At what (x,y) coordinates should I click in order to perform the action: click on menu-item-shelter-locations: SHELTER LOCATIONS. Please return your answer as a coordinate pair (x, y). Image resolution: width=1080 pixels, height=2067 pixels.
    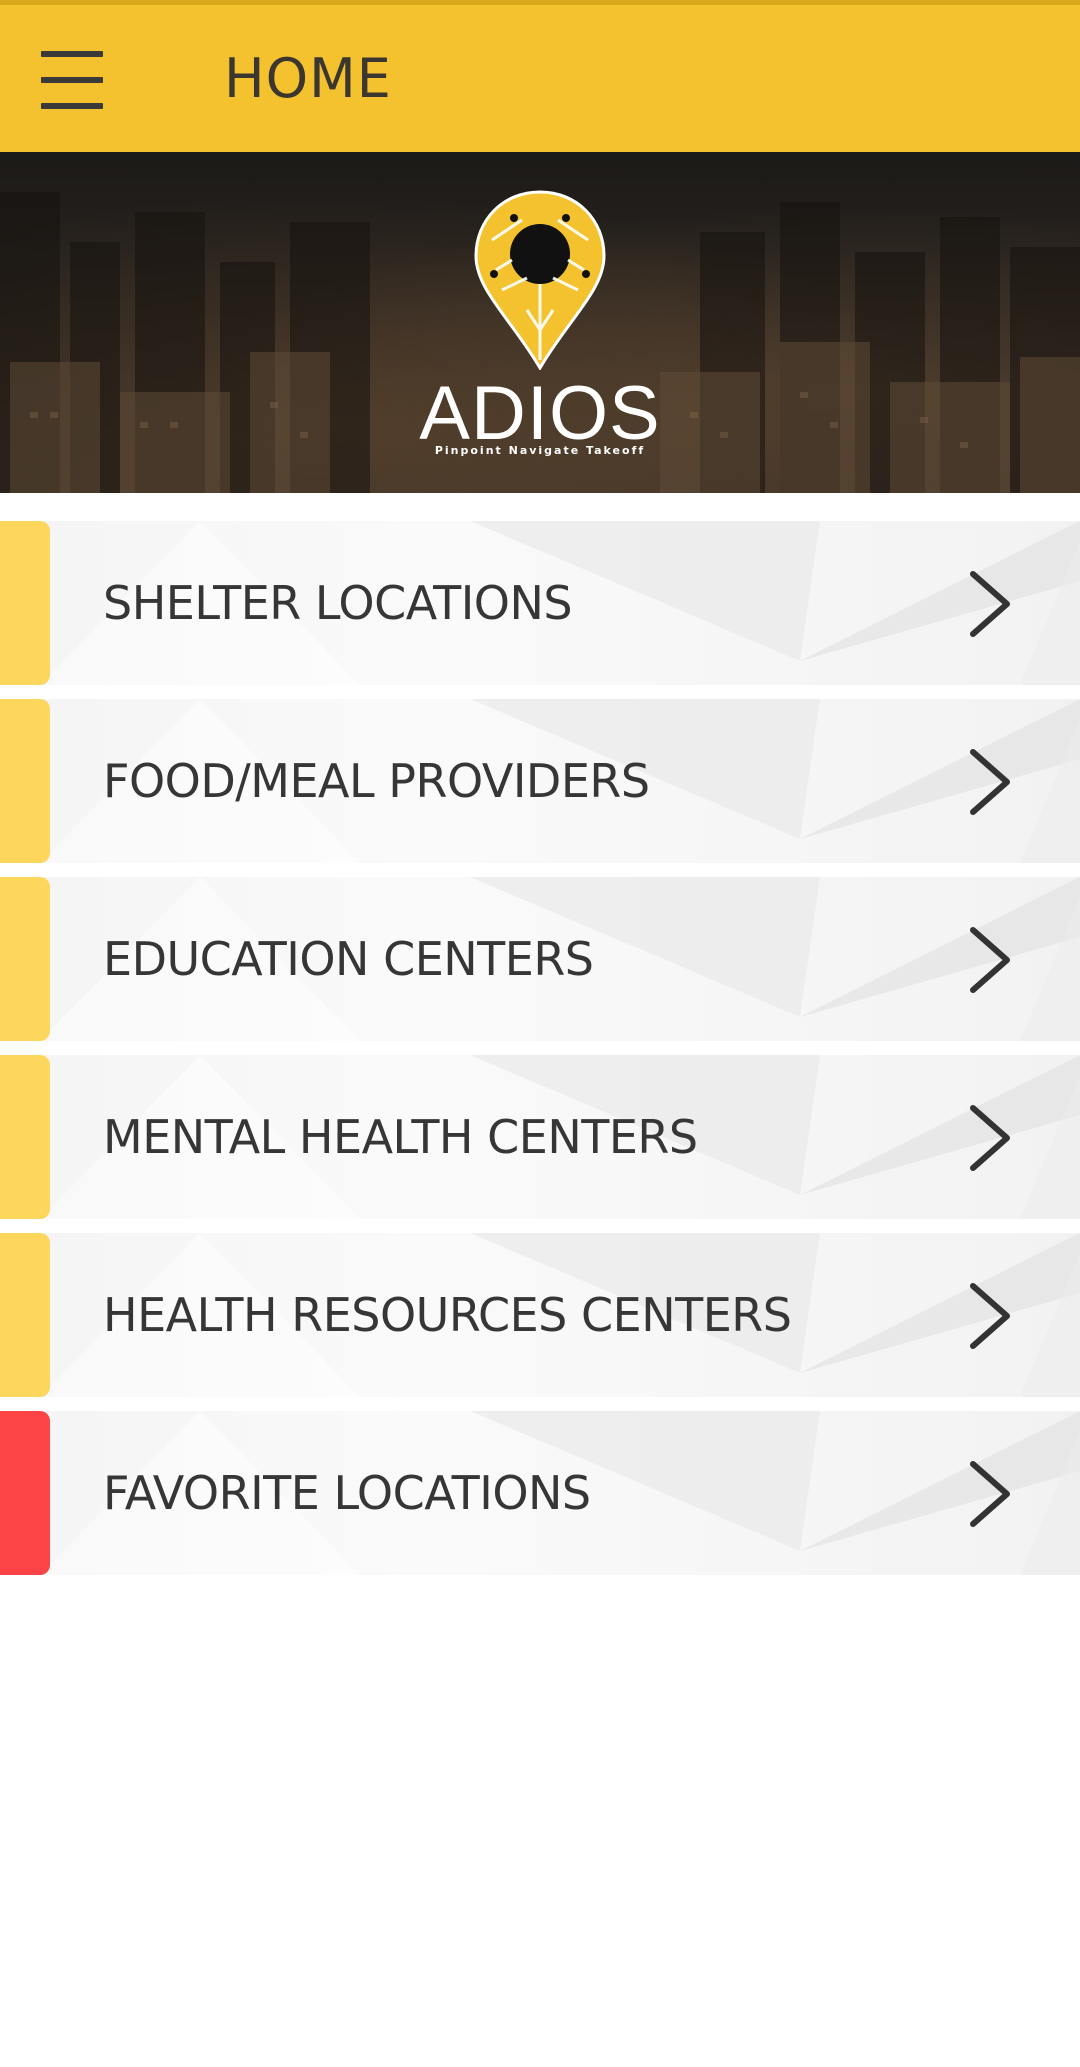
    Looking at the image, I should click on (540, 603).